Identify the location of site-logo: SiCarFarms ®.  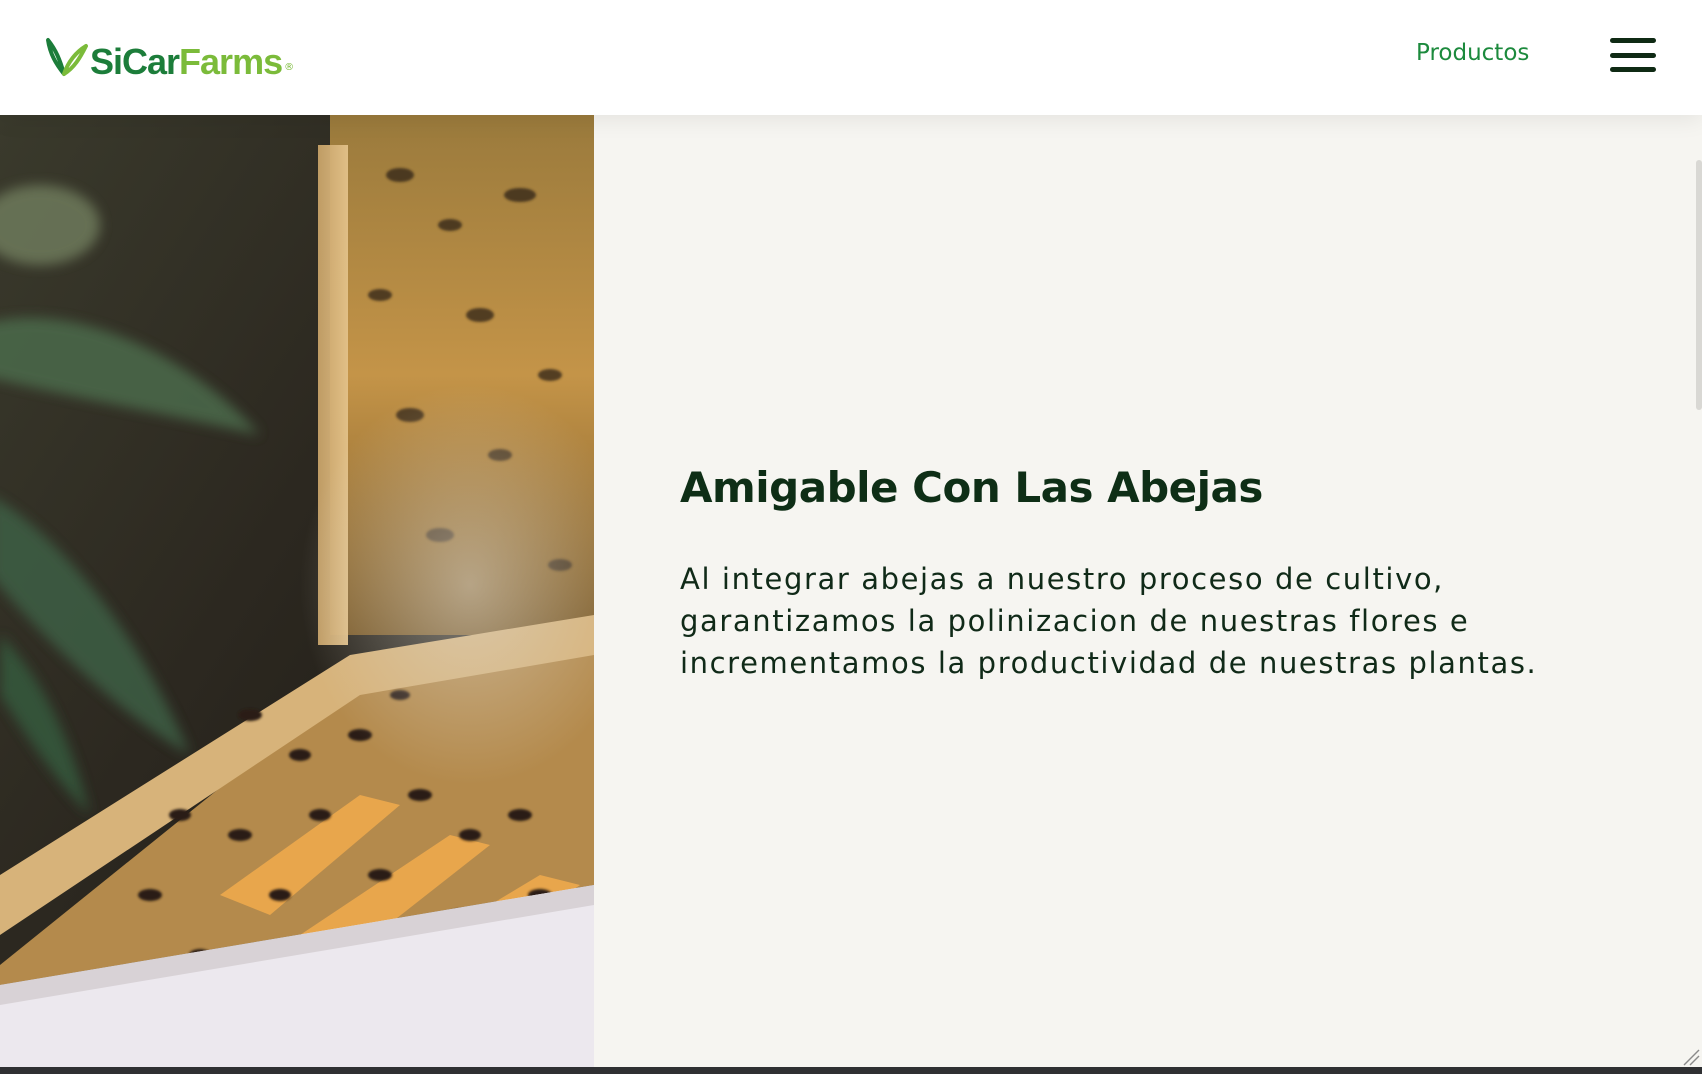
(169, 58).